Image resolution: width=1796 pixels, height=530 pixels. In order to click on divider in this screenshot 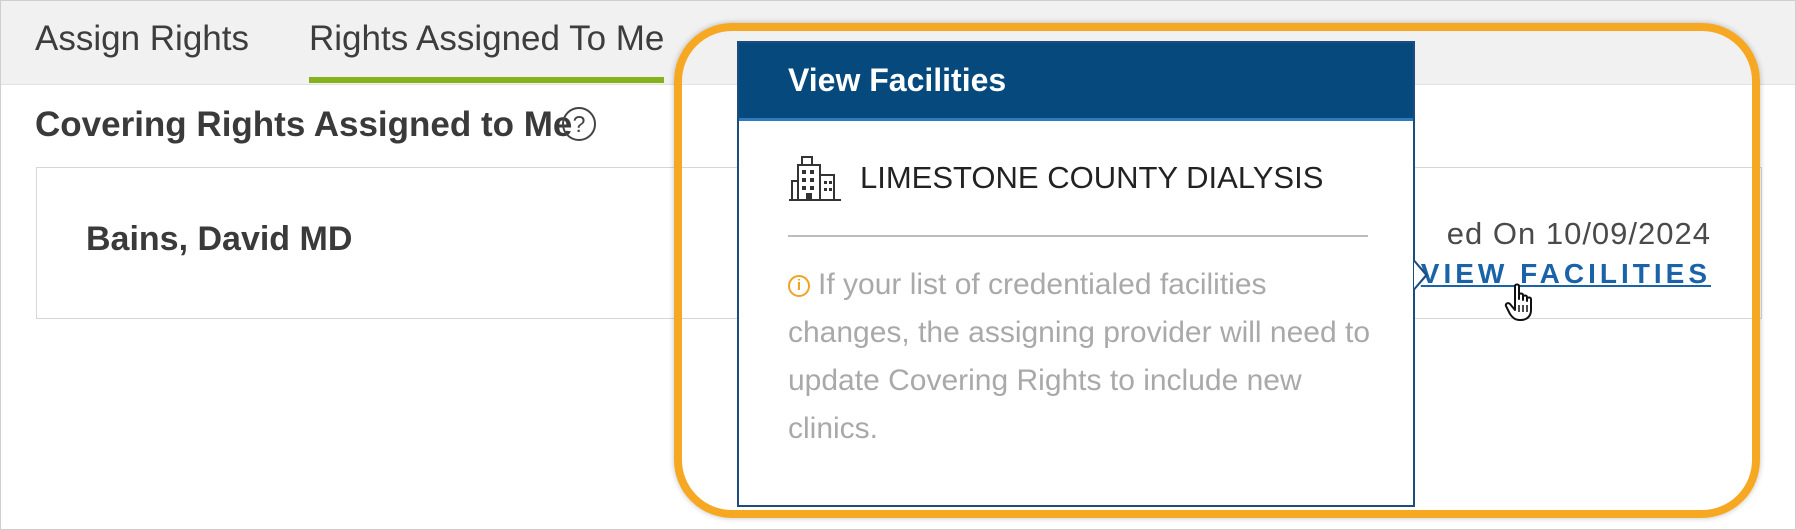, I will do `click(1078, 236)`.